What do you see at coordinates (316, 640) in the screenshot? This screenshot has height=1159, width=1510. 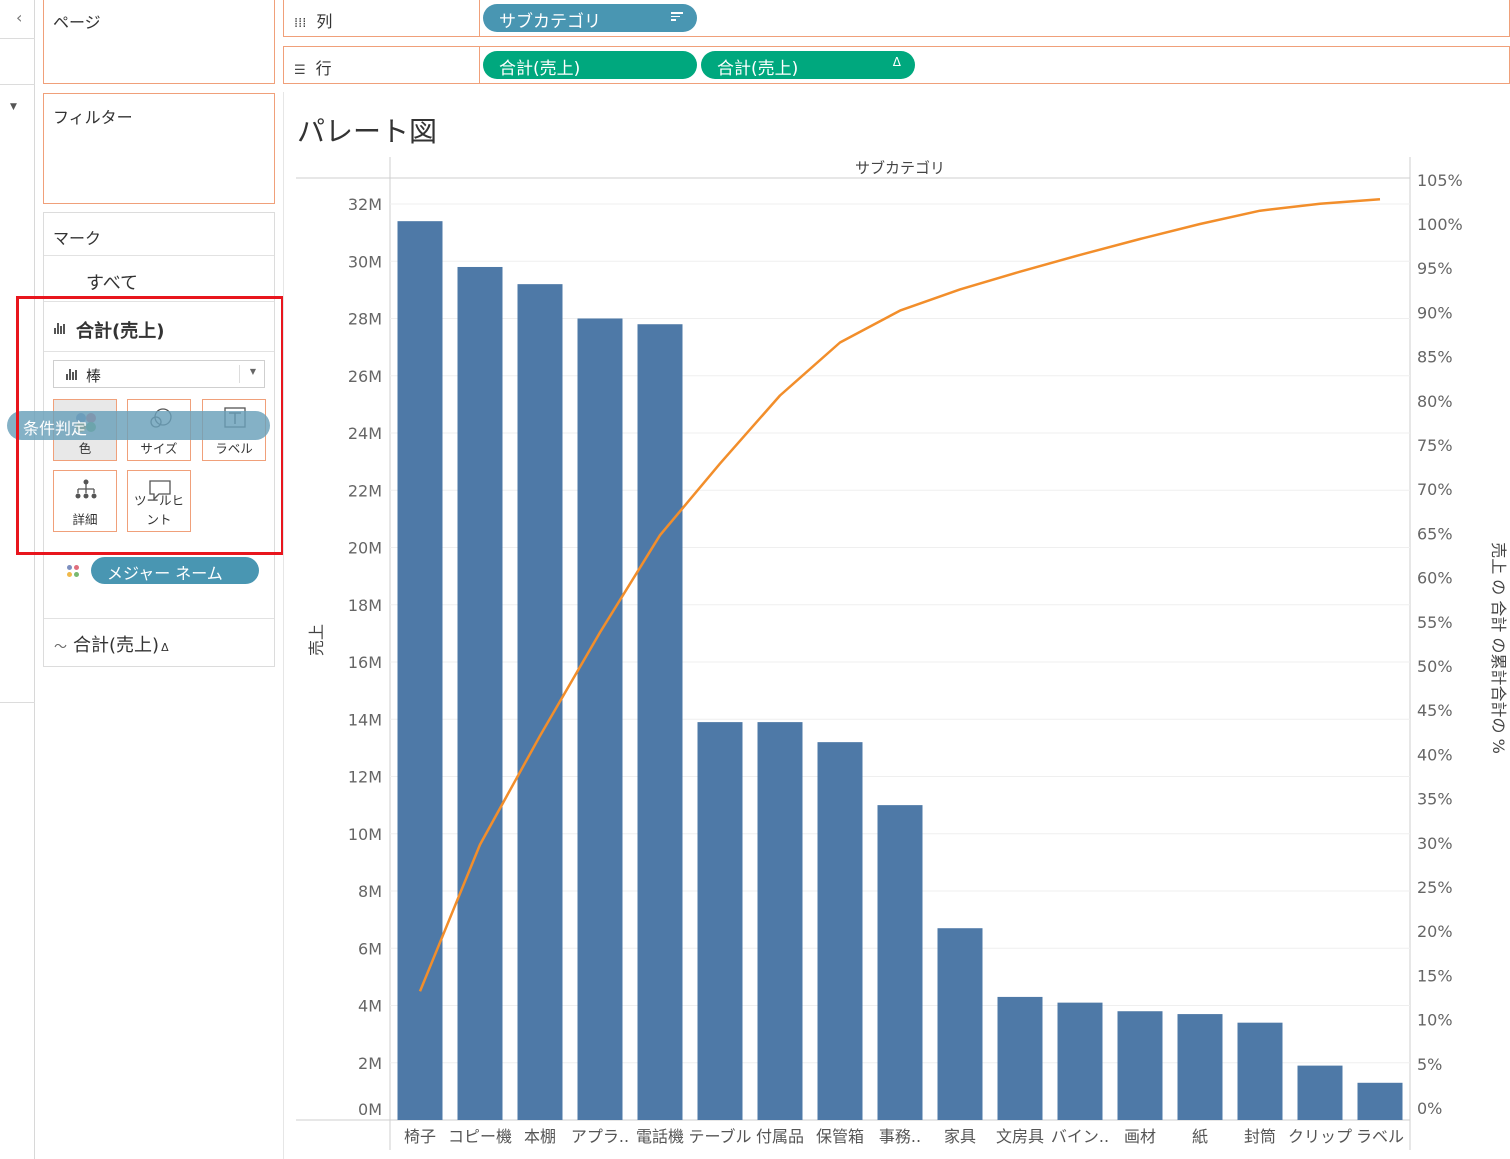 I see `y-axis-title: 売上` at bounding box center [316, 640].